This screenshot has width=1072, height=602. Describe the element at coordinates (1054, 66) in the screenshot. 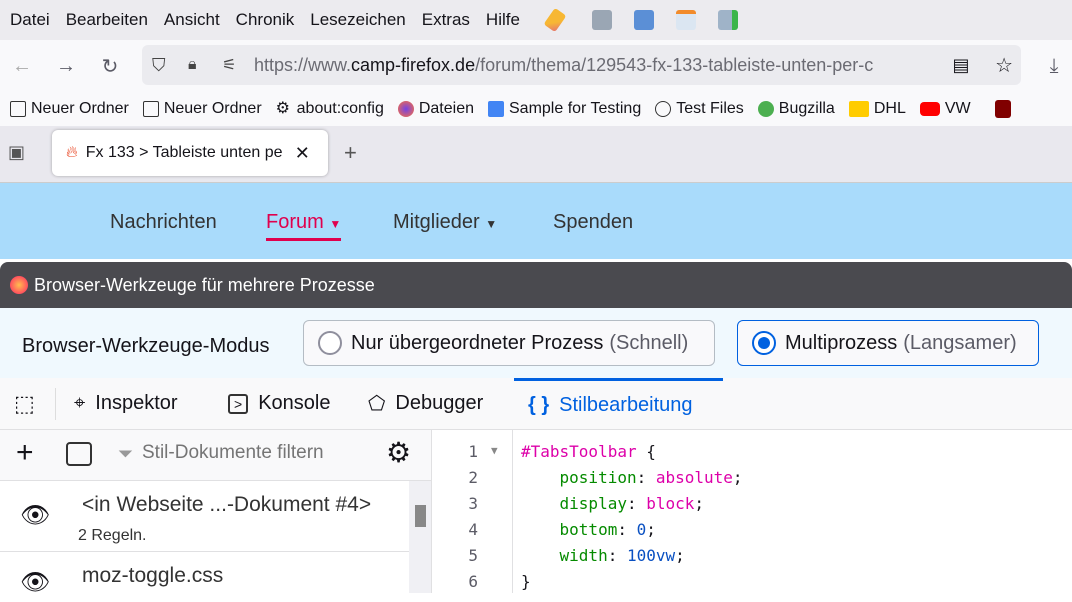

I see `download-icon: ⤓` at that location.